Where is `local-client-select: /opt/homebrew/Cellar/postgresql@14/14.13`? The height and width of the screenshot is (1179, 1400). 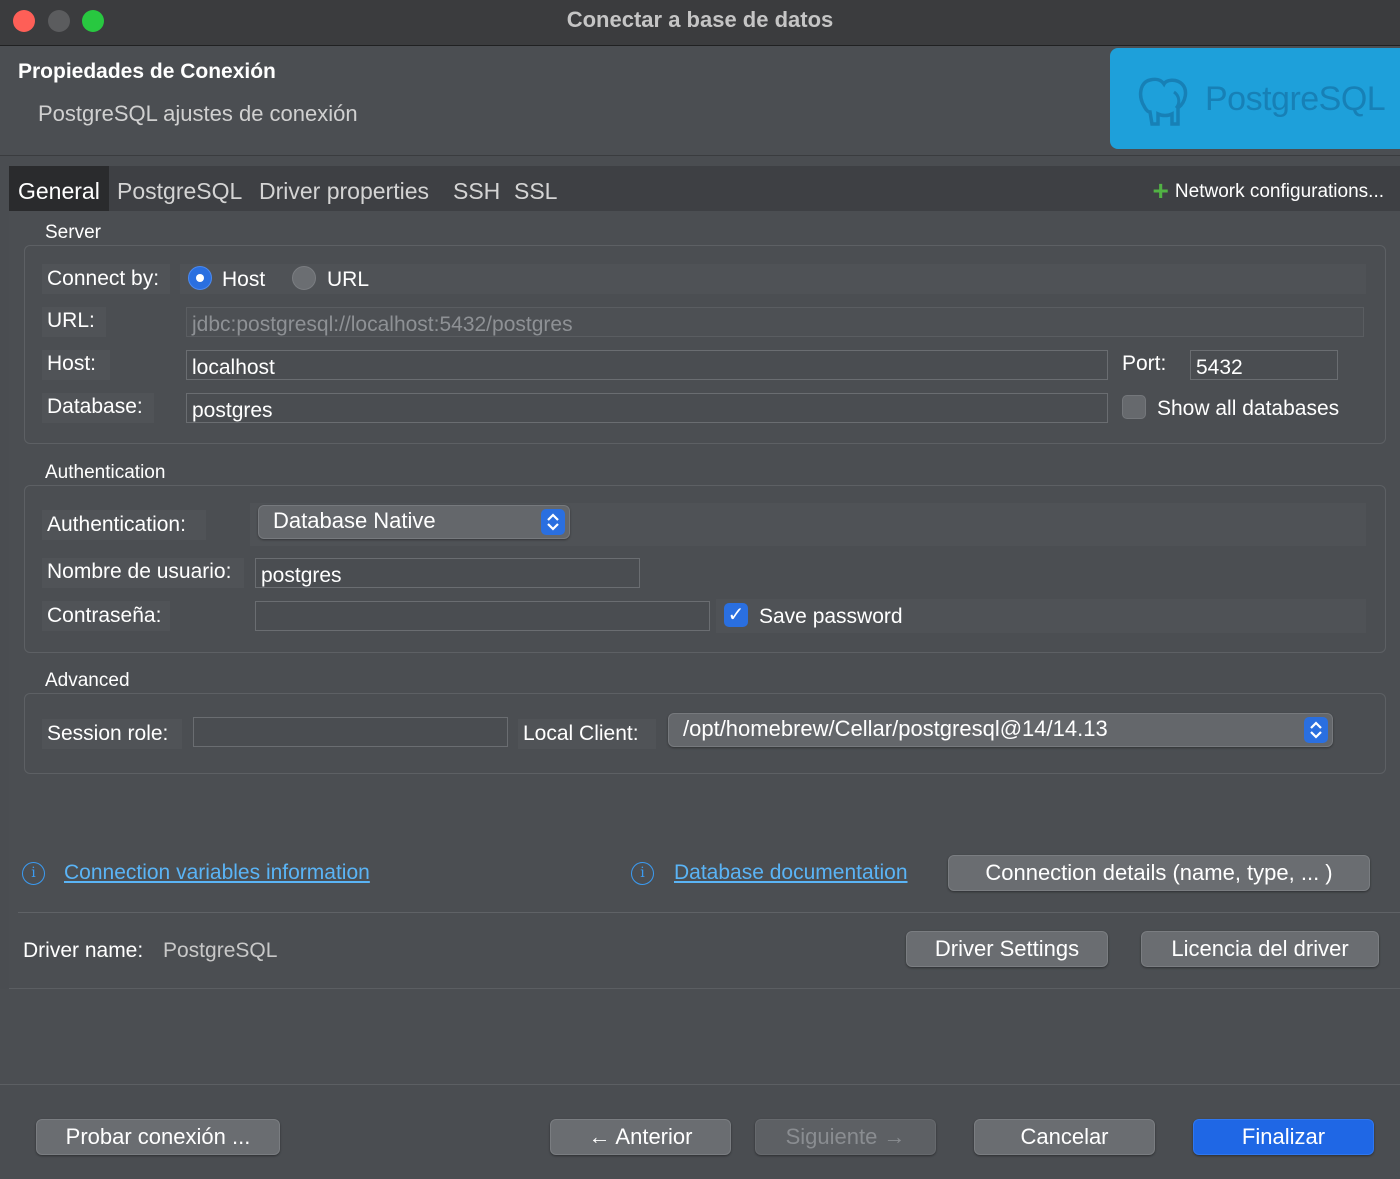 local-client-select: /opt/homebrew/Cellar/postgresql@14/14.13 is located at coordinates (1000, 730).